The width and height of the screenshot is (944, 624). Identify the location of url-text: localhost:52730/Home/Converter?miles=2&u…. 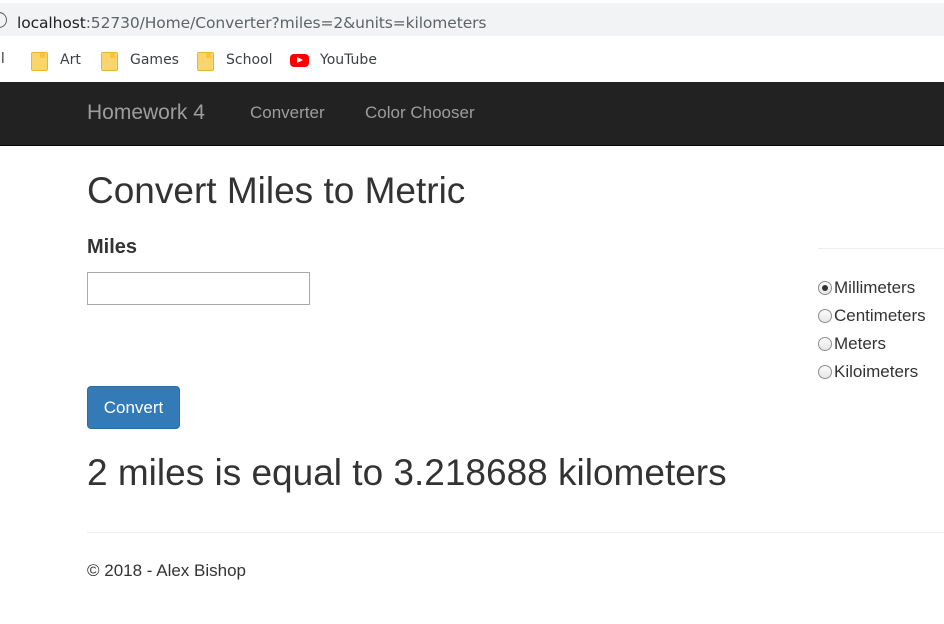
(251, 23).